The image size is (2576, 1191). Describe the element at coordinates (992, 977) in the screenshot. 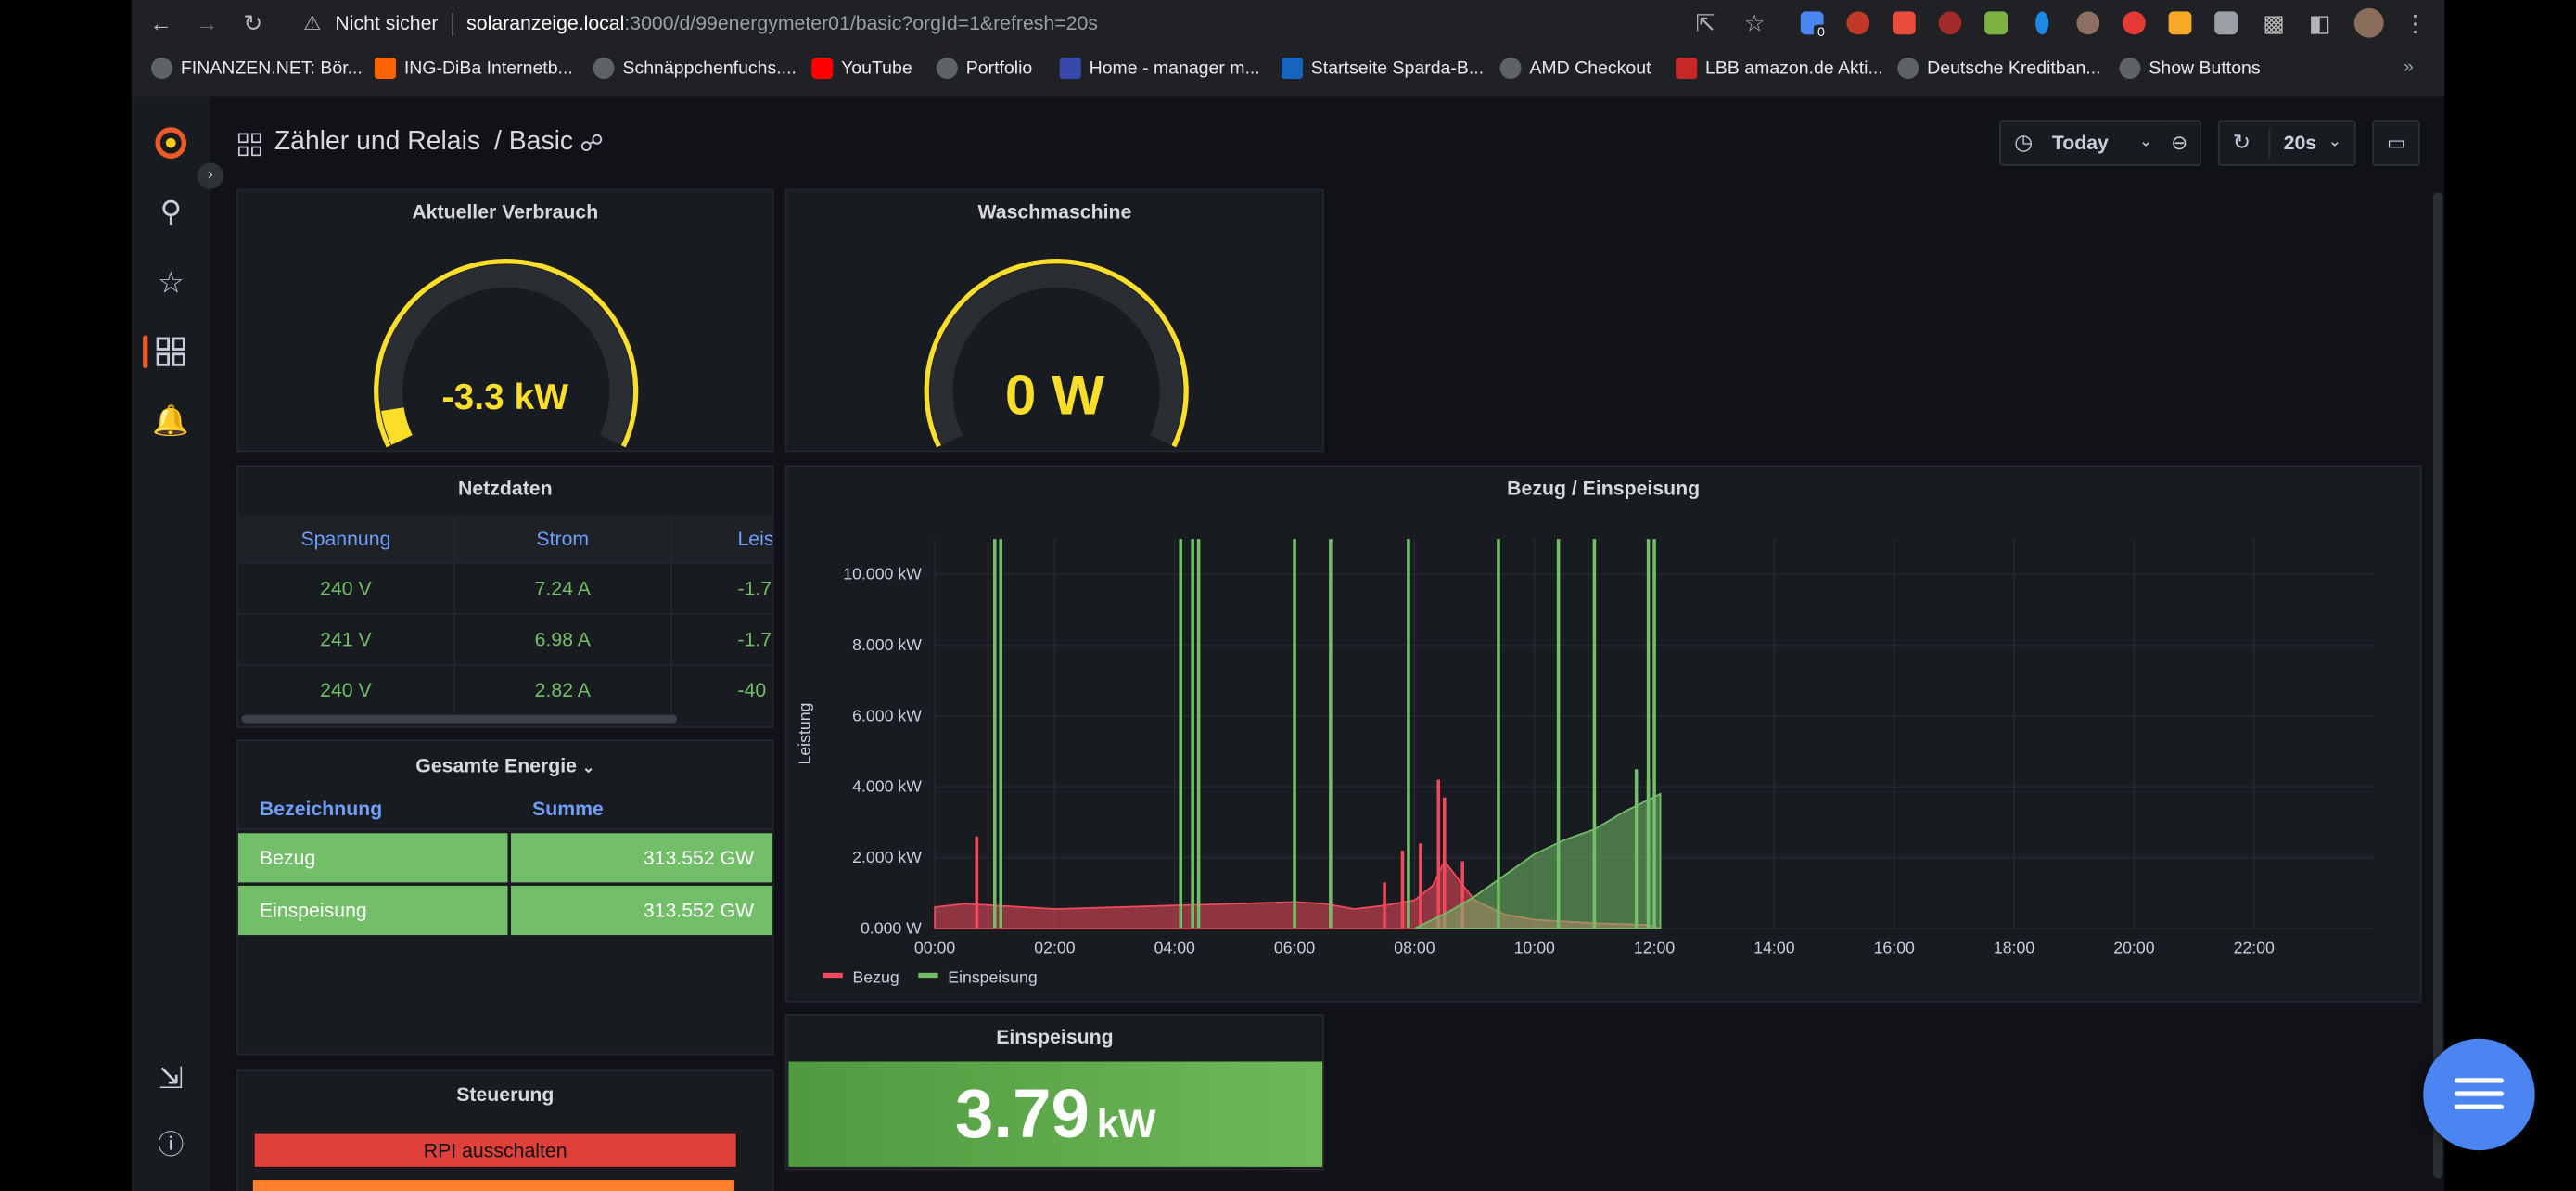

I see `legend-label: Einspeisung` at that location.